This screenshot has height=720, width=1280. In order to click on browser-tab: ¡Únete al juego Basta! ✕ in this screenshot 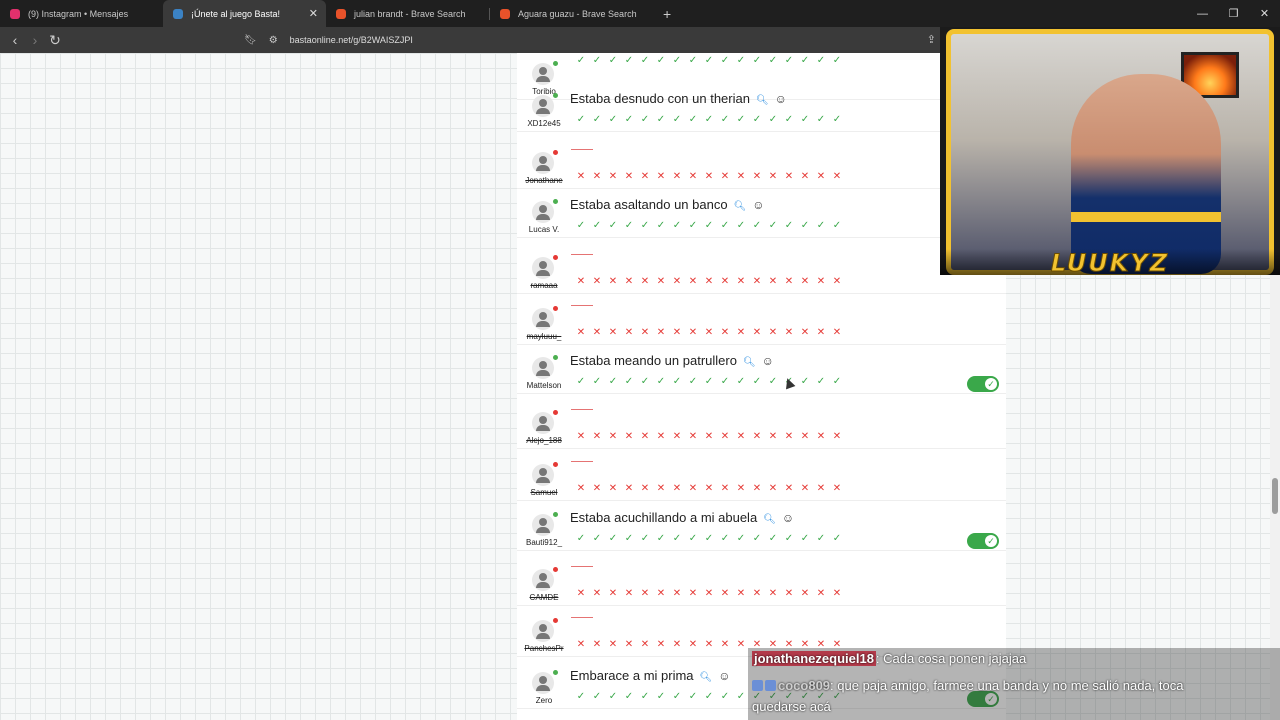, I will do `click(244, 13)`.